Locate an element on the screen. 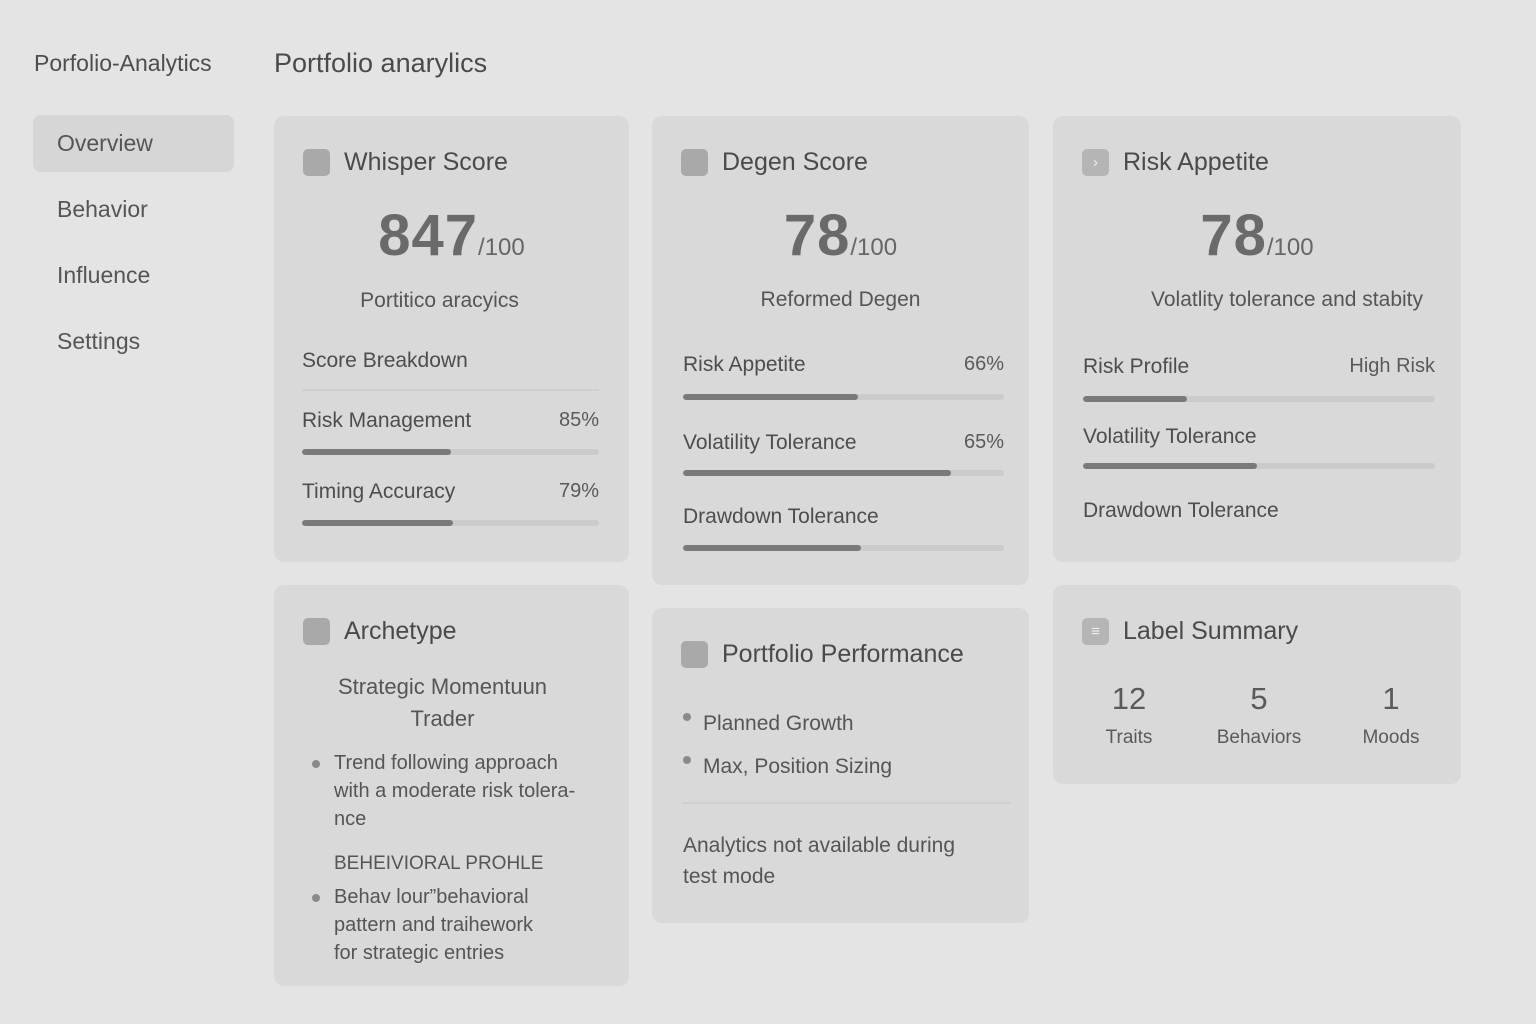 The height and width of the screenshot is (1024, 1536). score-breakdown-heading: Score Breakdown is located at coordinates (450, 361).